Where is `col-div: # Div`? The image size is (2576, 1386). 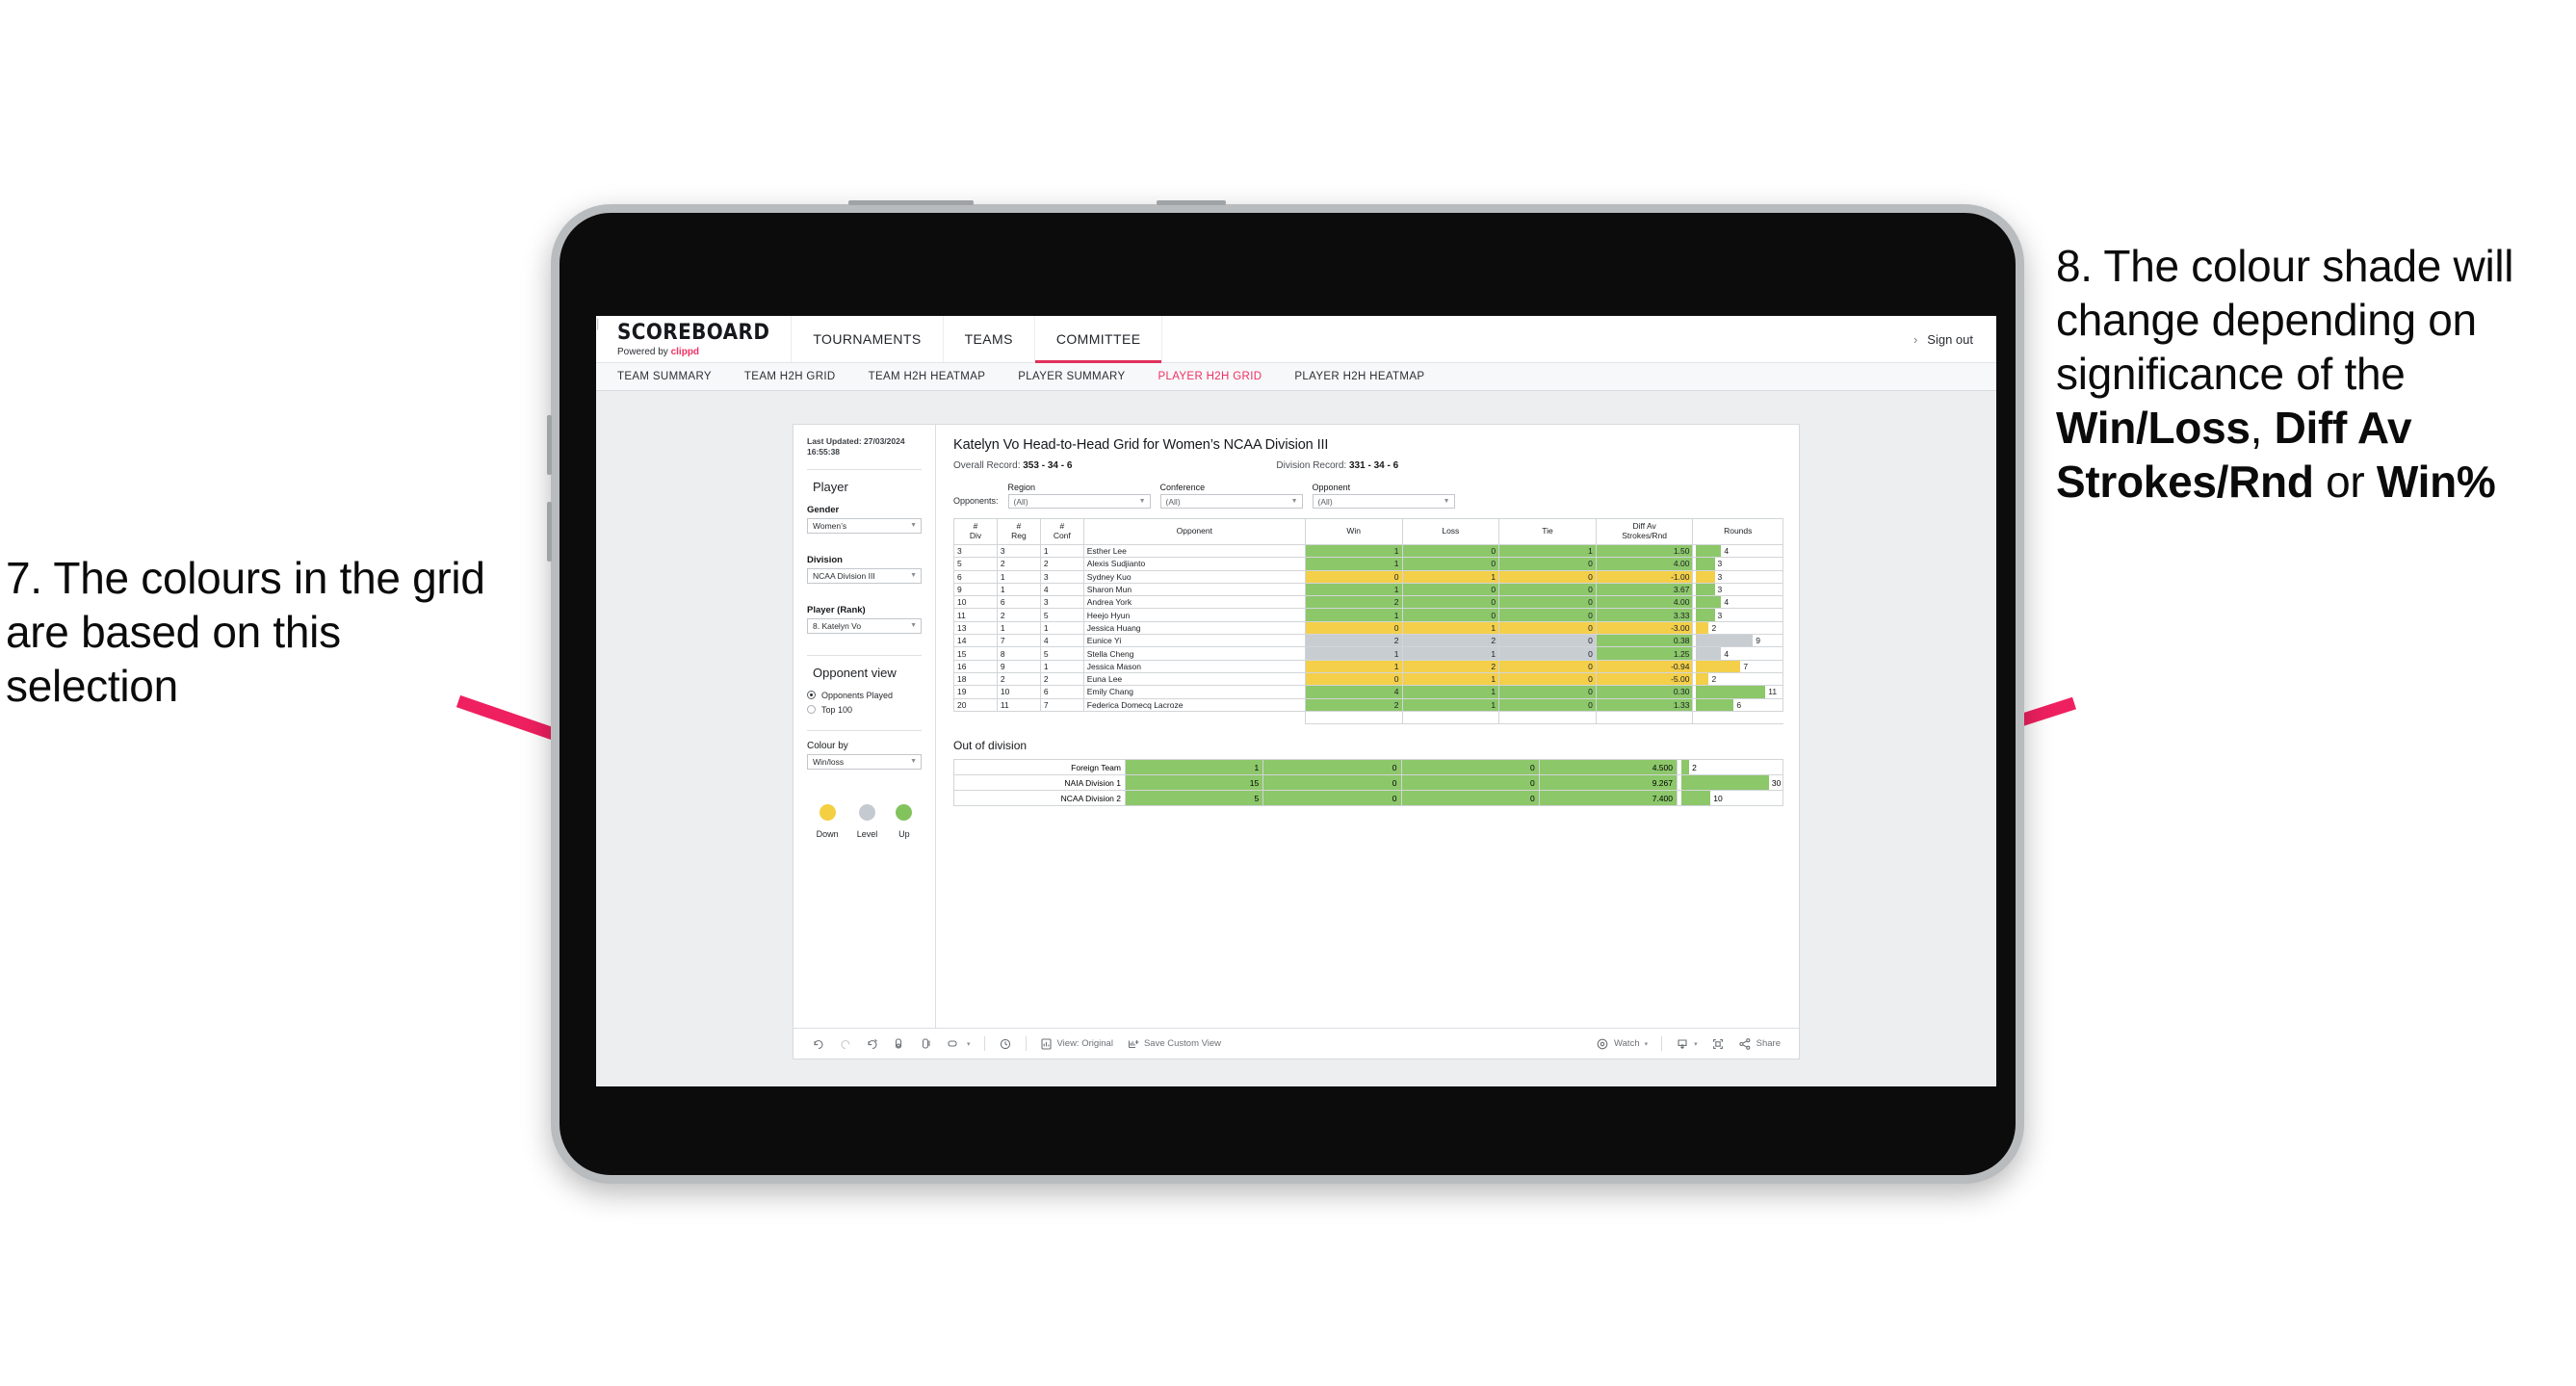 col-div: # Div is located at coordinates (975, 531).